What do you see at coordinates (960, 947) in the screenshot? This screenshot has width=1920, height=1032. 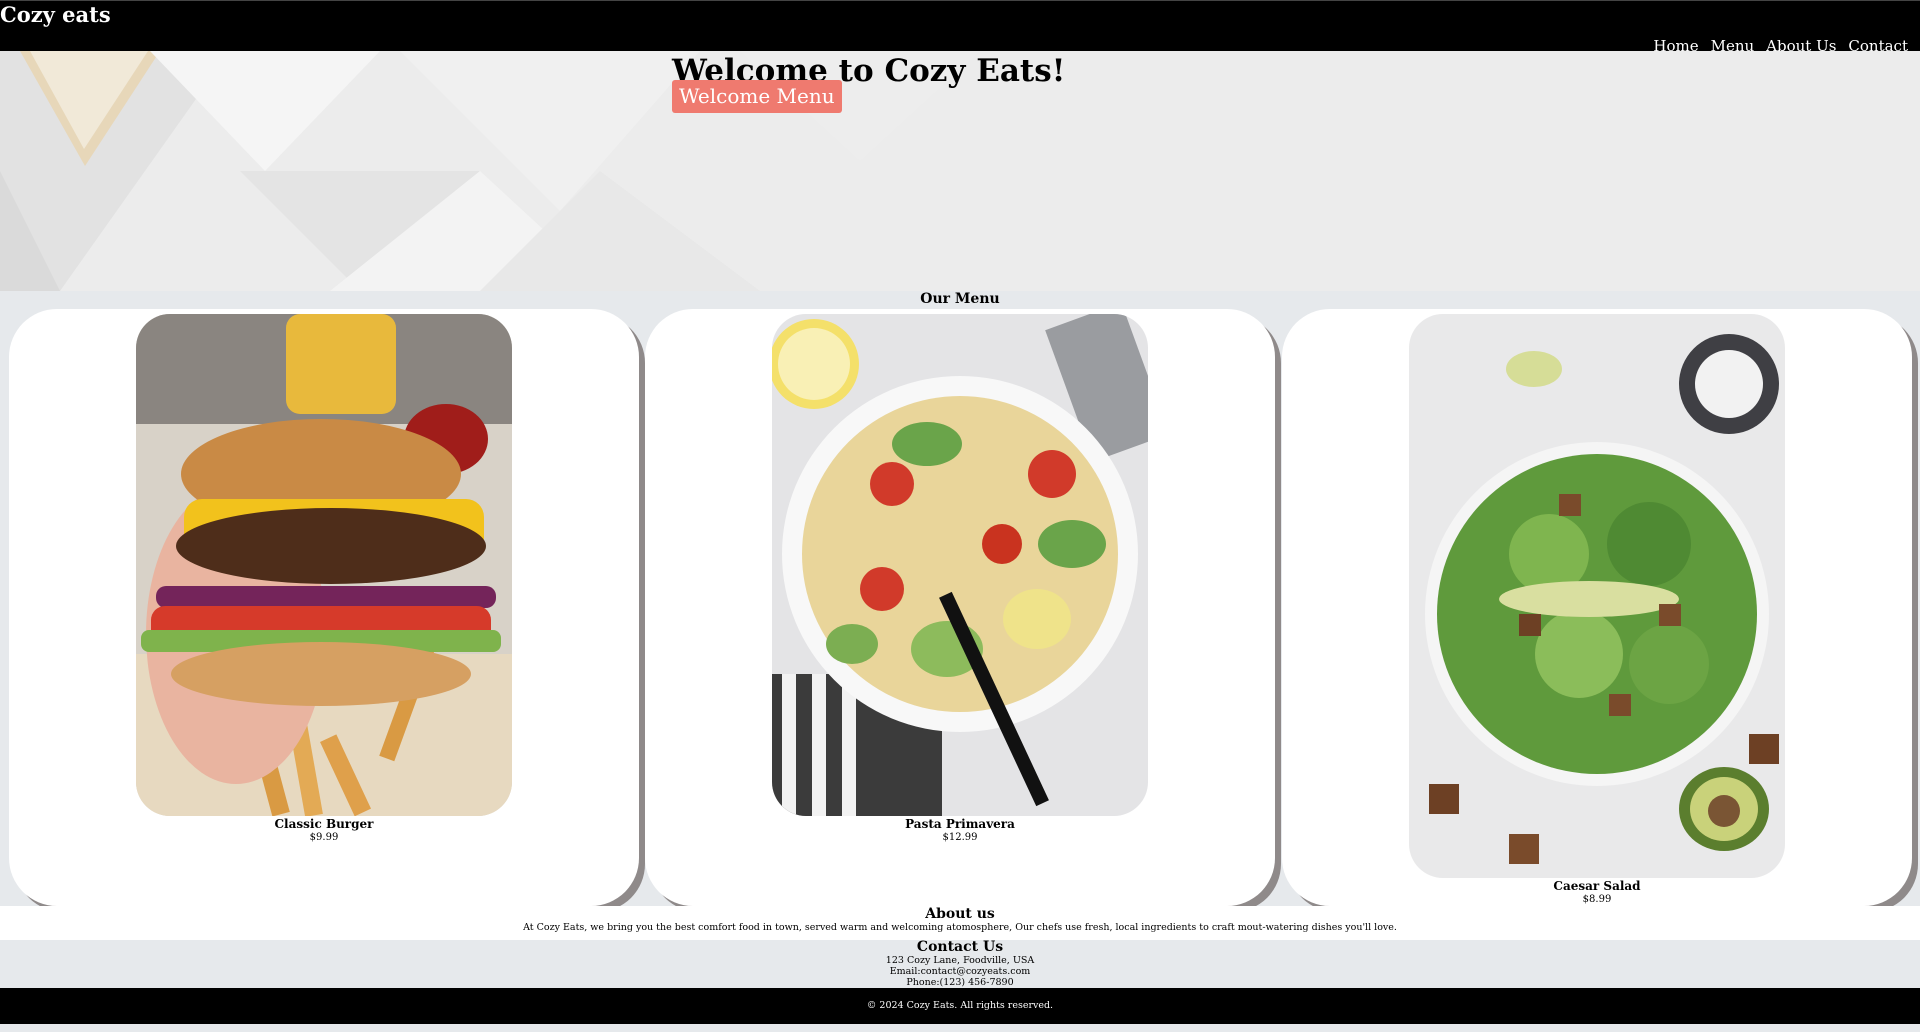 I see `contact-title: Contact Us` at bounding box center [960, 947].